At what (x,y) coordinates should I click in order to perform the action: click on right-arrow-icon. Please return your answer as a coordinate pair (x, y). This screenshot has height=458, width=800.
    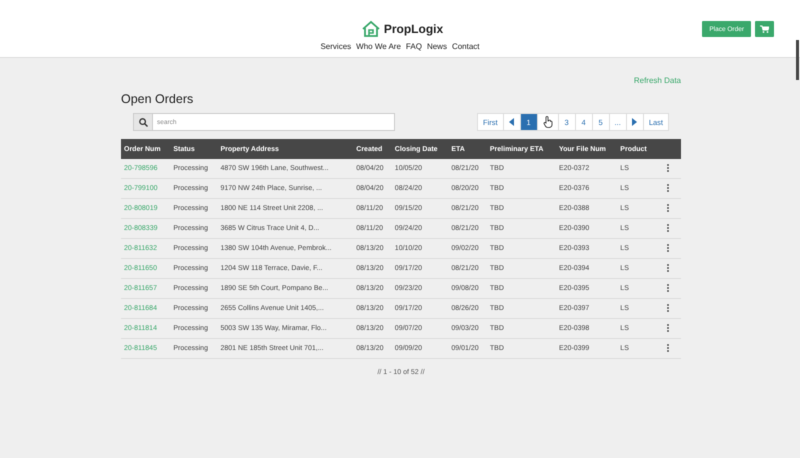
    Looking at the image, I should click on (635, 122).